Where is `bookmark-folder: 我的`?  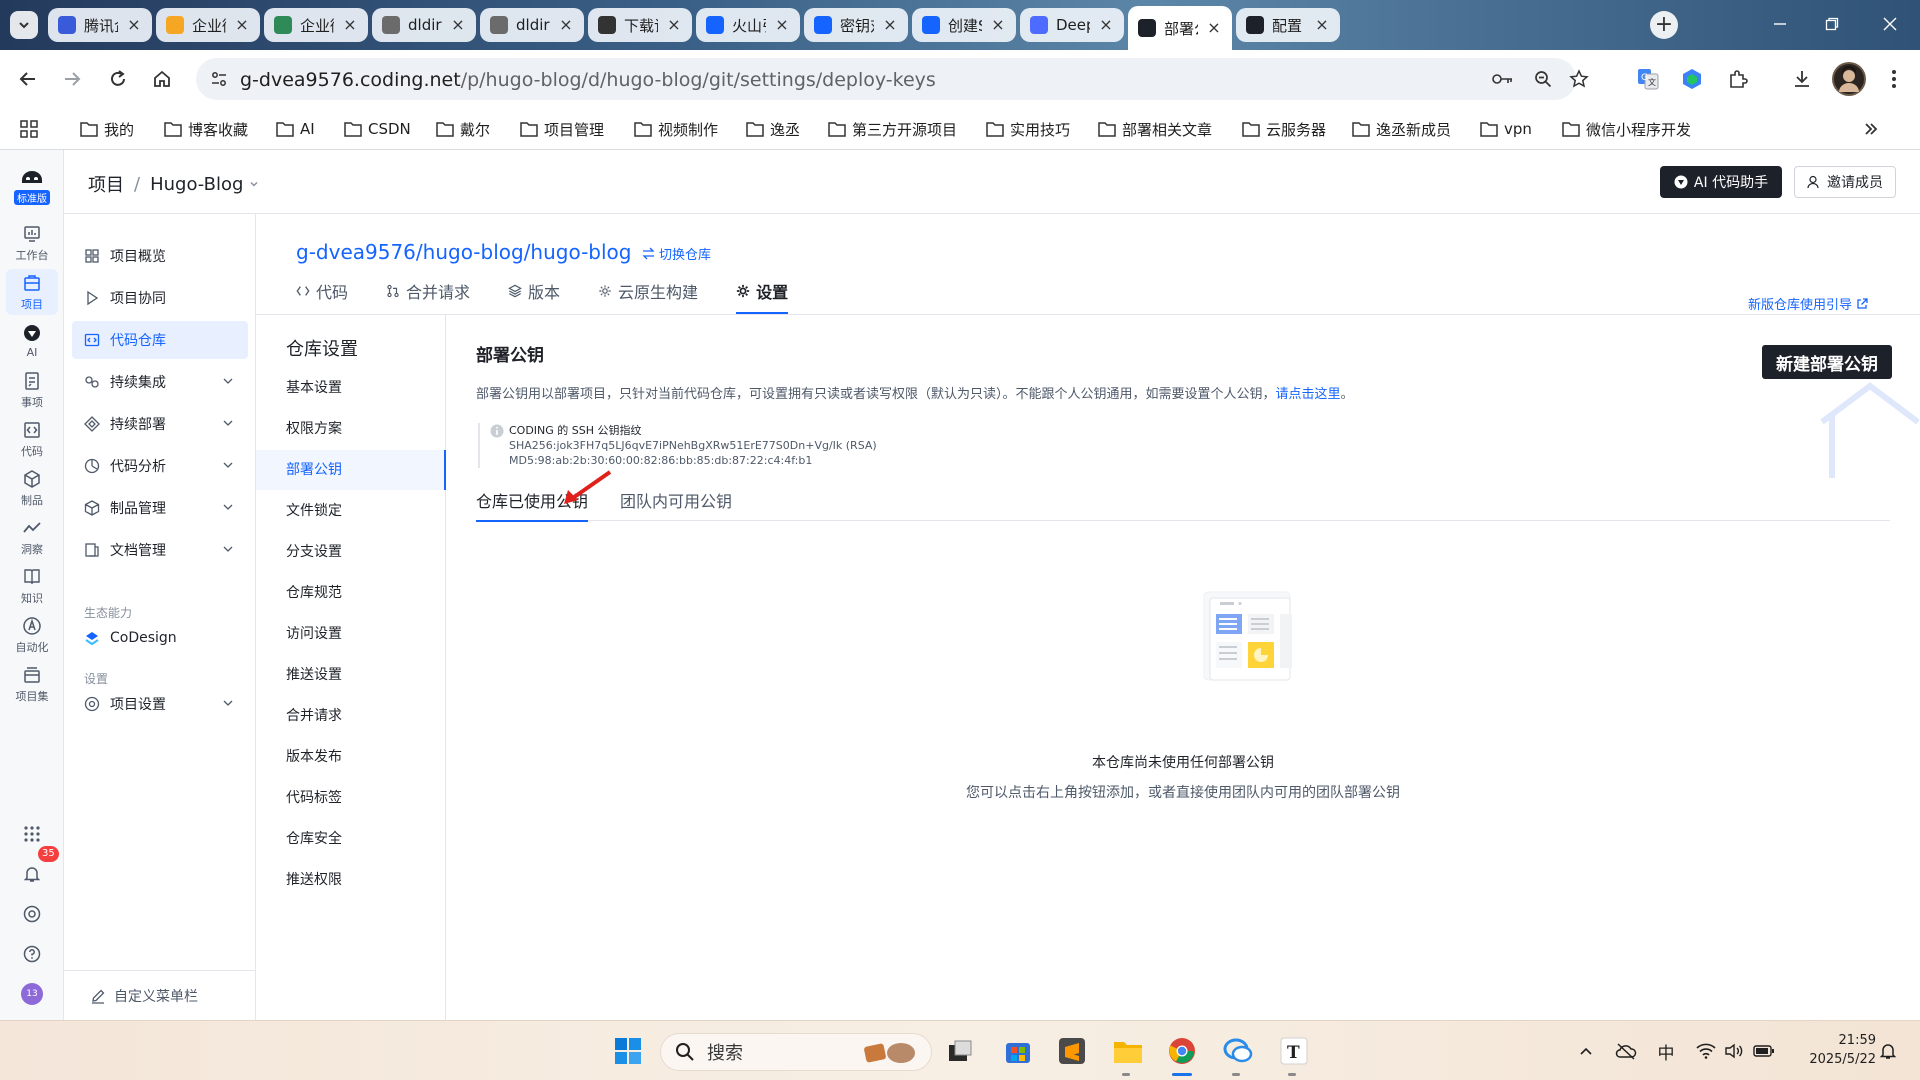 bookmark-folder: 我的 is located at coordinates (107, 129).